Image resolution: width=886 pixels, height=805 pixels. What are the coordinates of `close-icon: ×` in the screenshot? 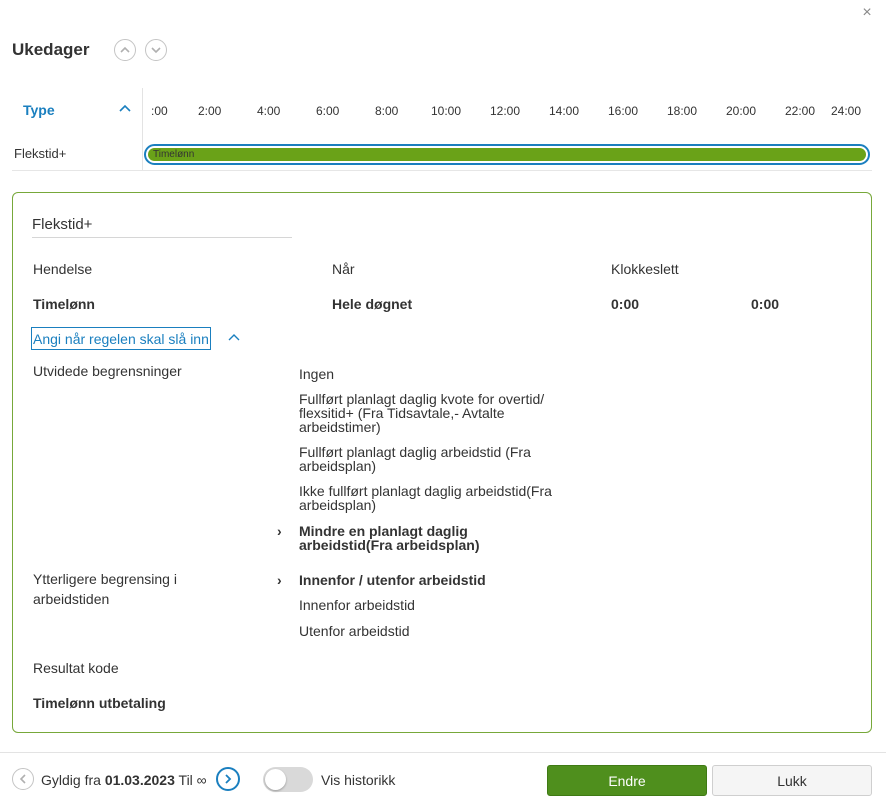 It's located at (867, 13).